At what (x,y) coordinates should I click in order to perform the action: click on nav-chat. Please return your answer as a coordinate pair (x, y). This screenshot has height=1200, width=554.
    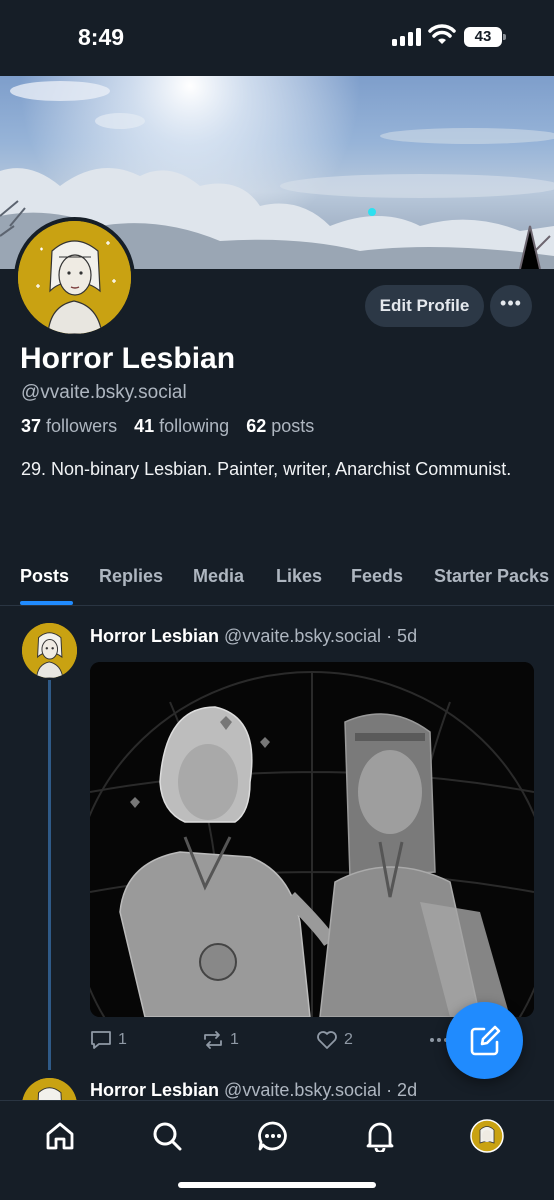
    Looking at the image, I should click on (273, 1136).